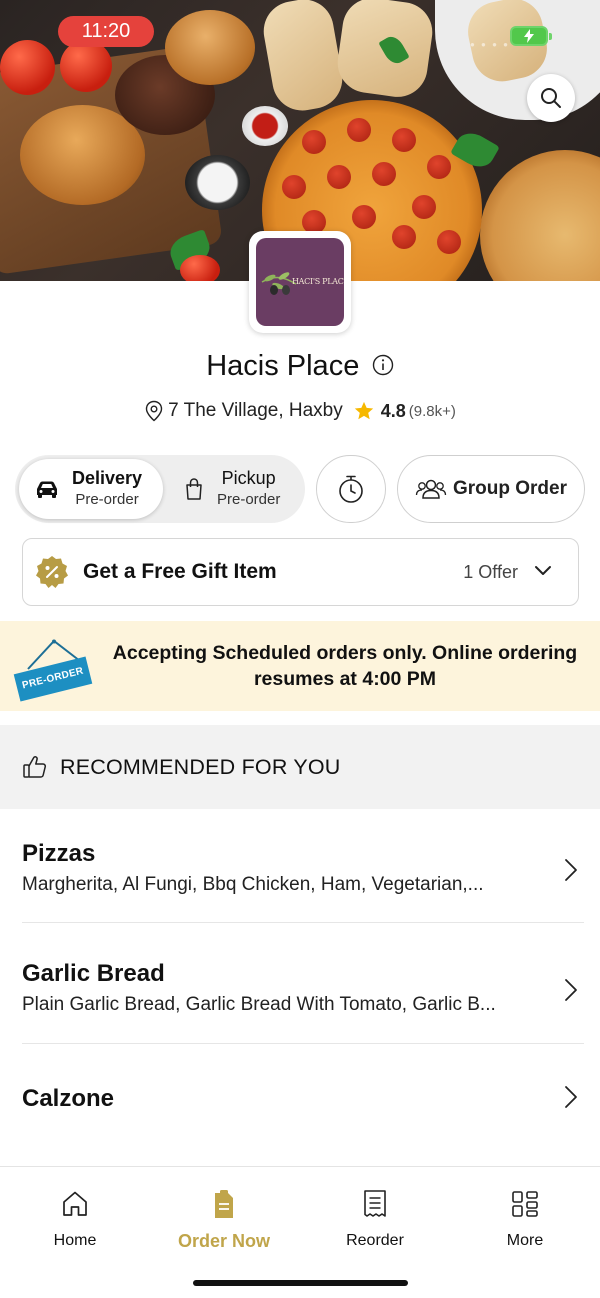  I want to click on logo-text: HACI'S PLACE, so click(318, 281).